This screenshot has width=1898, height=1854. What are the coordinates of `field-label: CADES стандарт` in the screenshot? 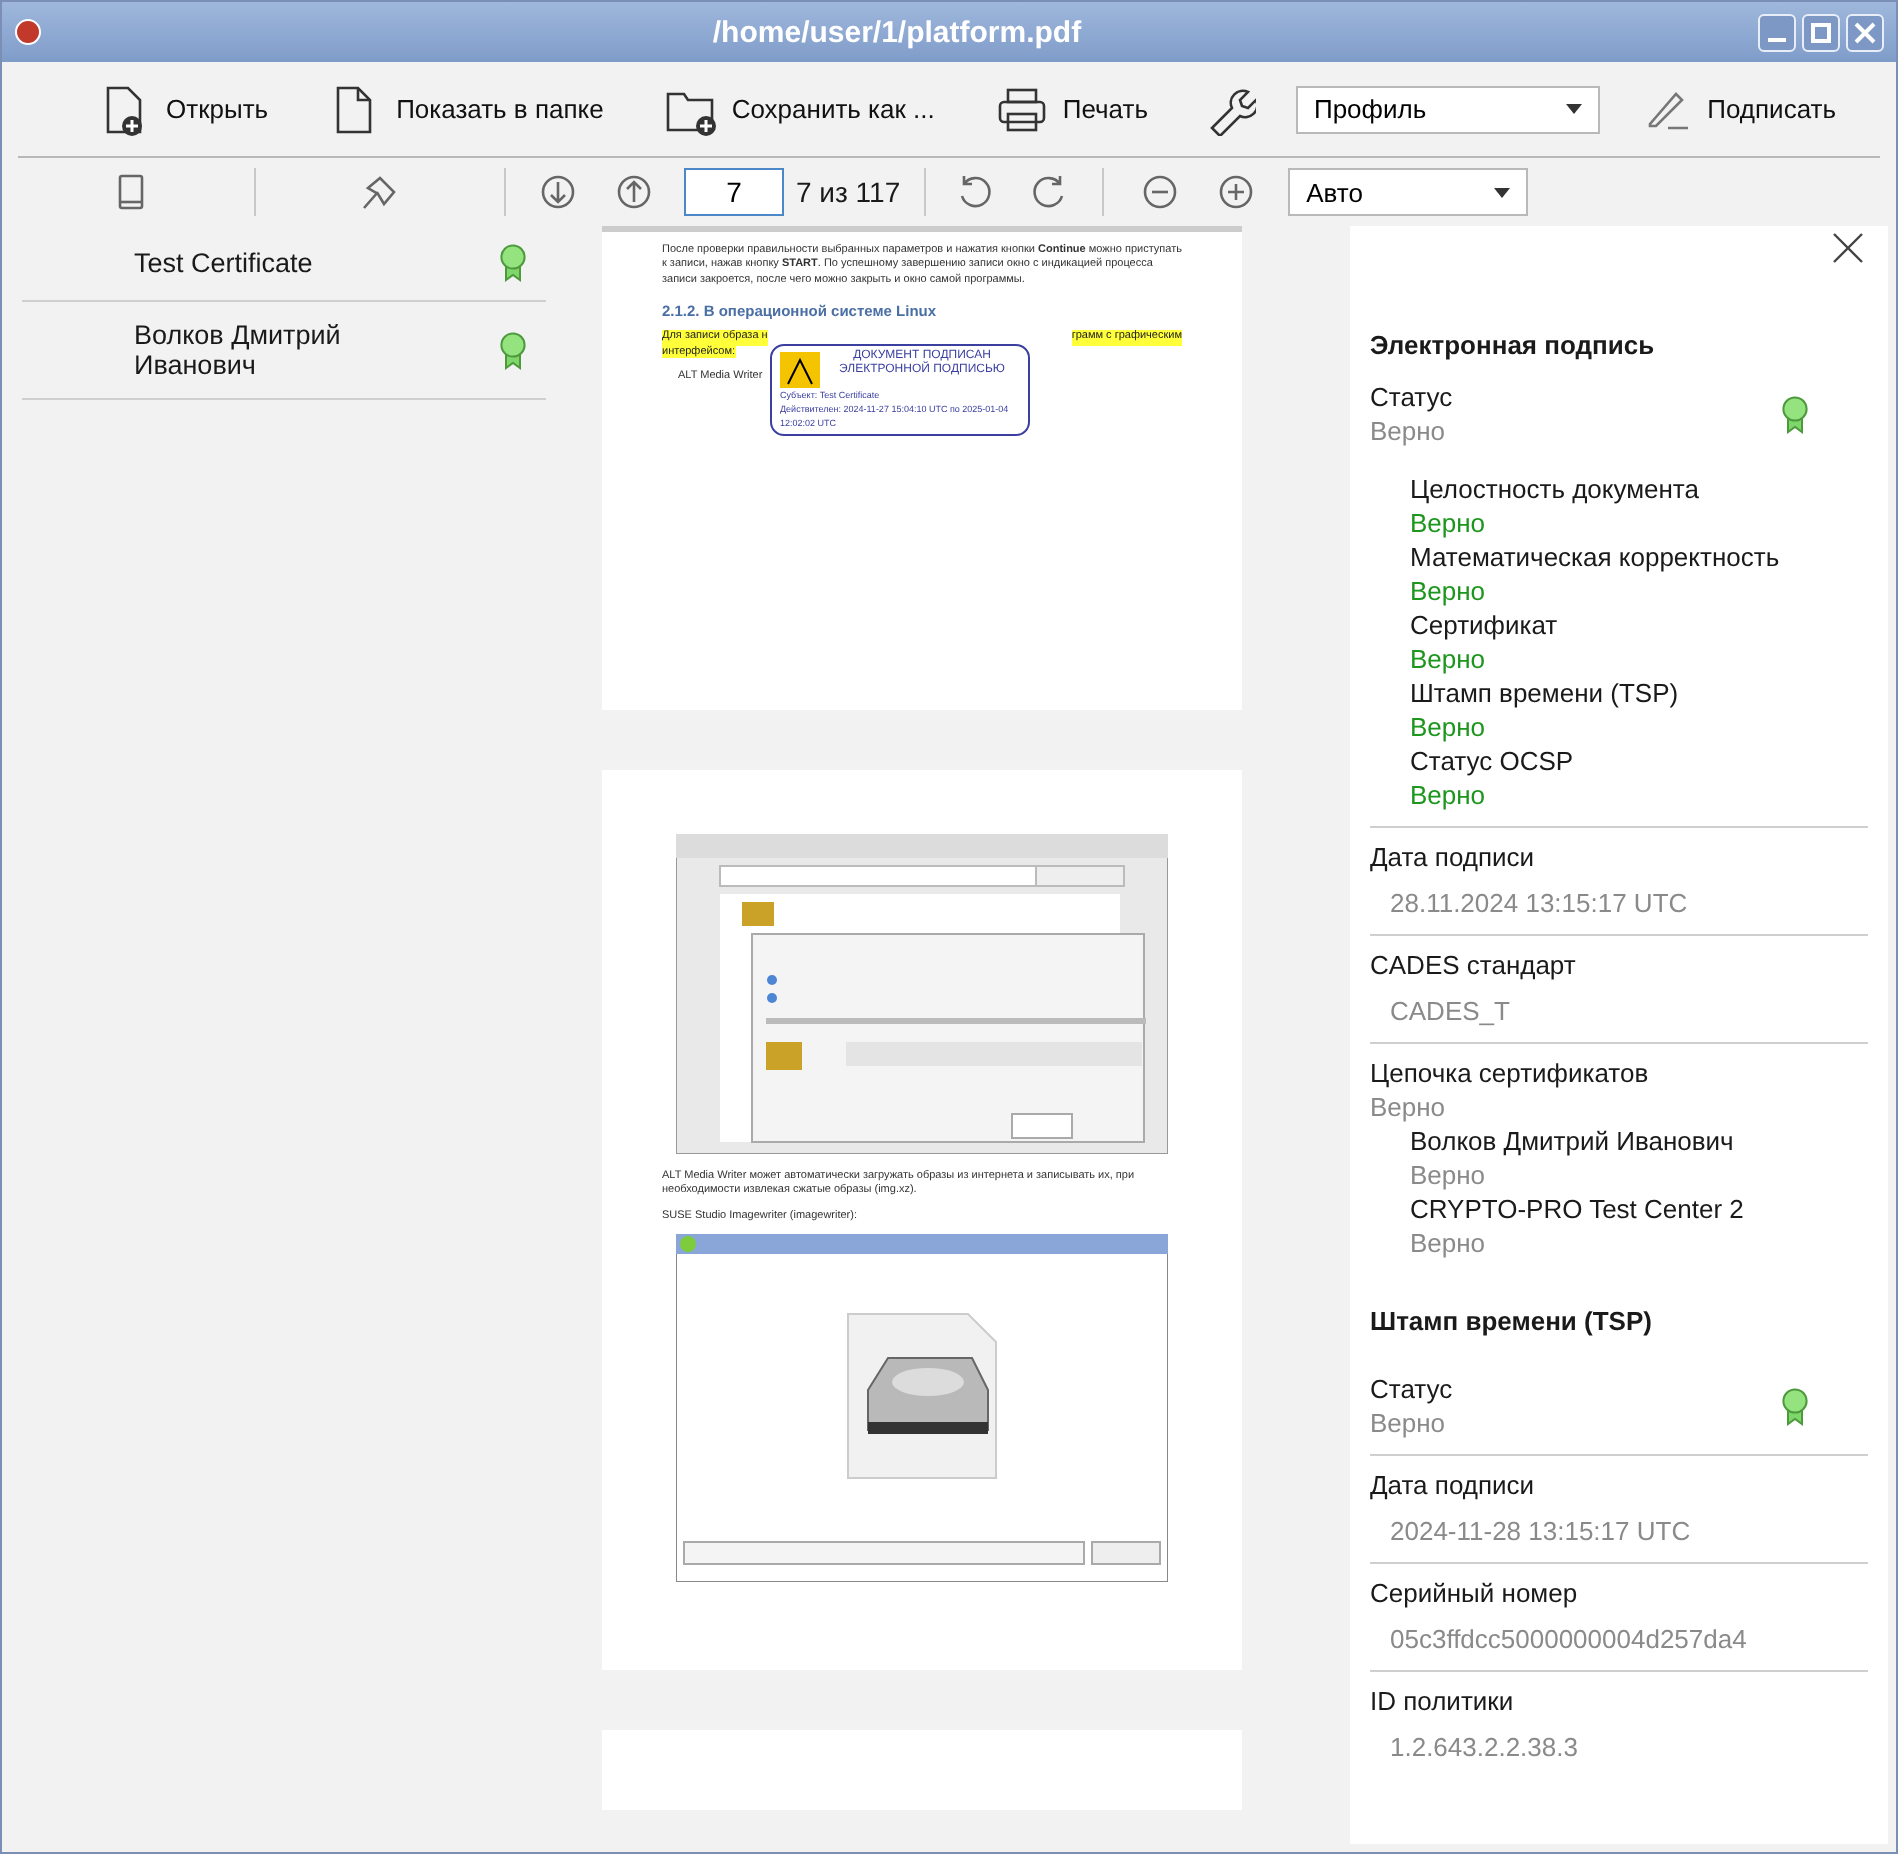 It's located at (1474, 965).